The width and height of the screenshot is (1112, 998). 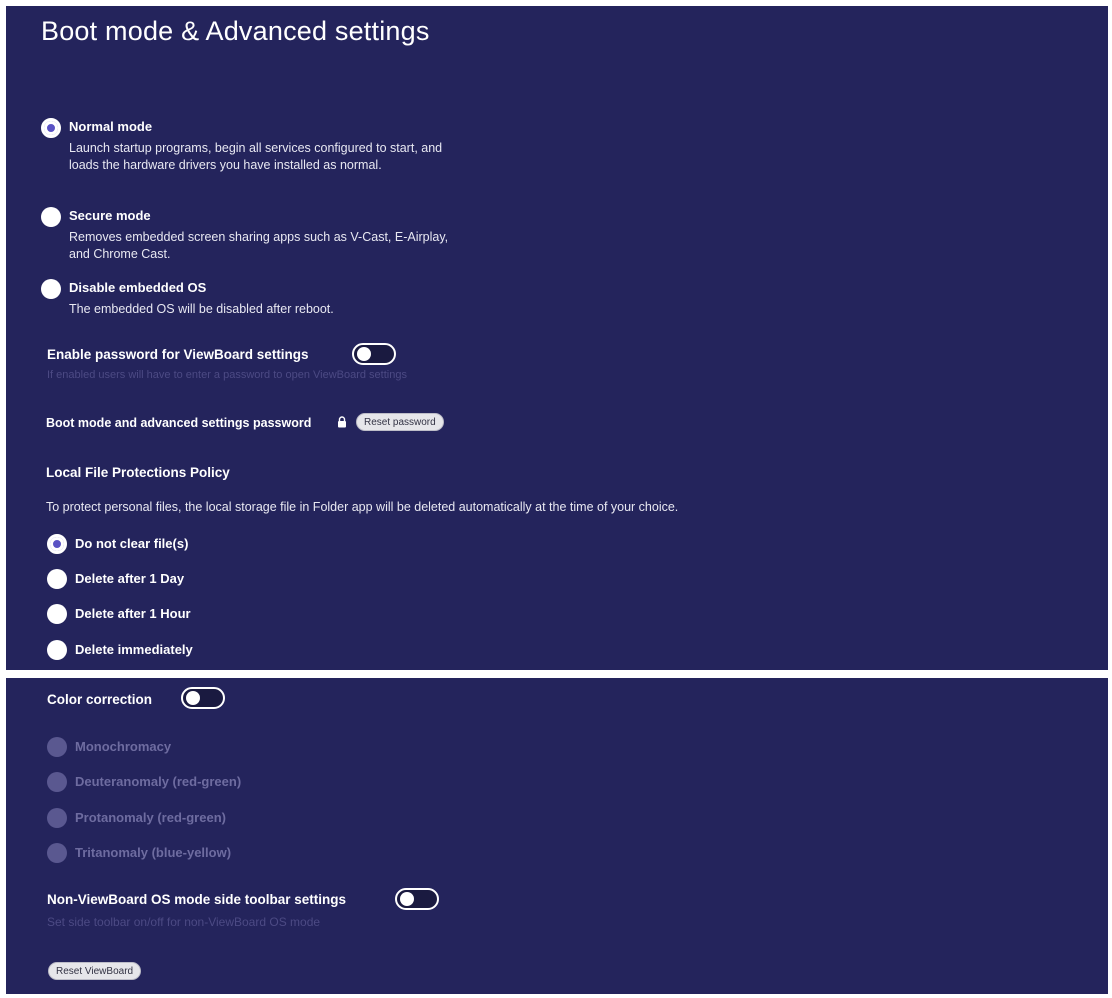 I want to click on normal-mode-label: Normal mode, so click(x=110, y=126).